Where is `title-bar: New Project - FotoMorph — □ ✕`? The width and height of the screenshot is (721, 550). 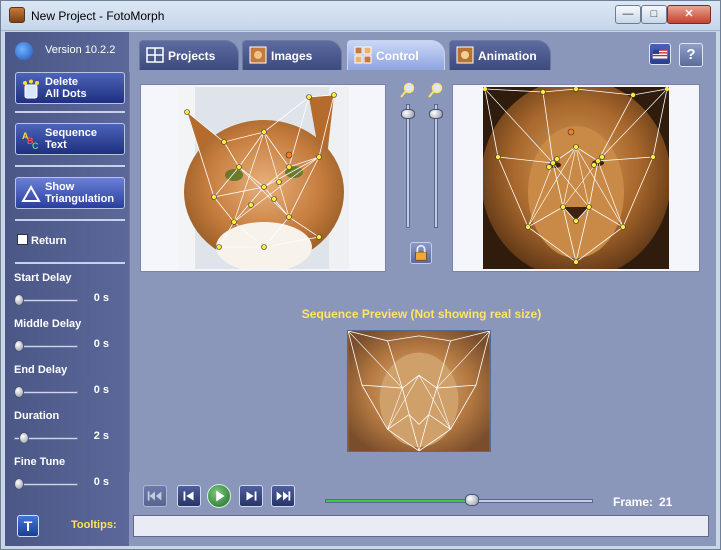 title-bar: New Project - FotoMorph — □ ✕ is located at coordinates (360, 16).